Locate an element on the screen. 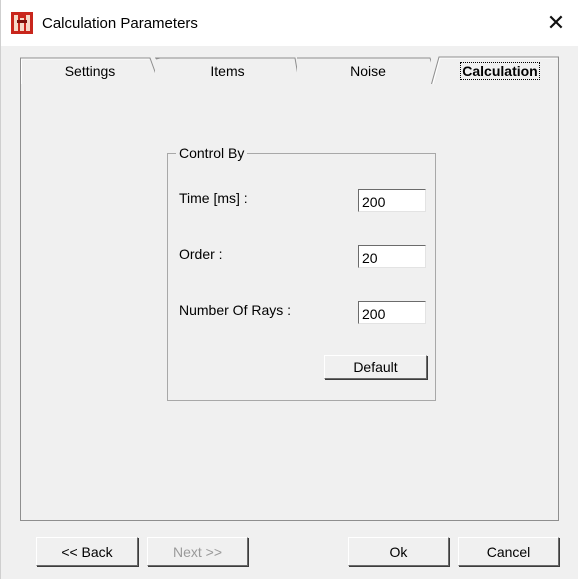 The height and width of the screenshot is (579, 578). order-input: 20 is located at coordinates (392, 256).